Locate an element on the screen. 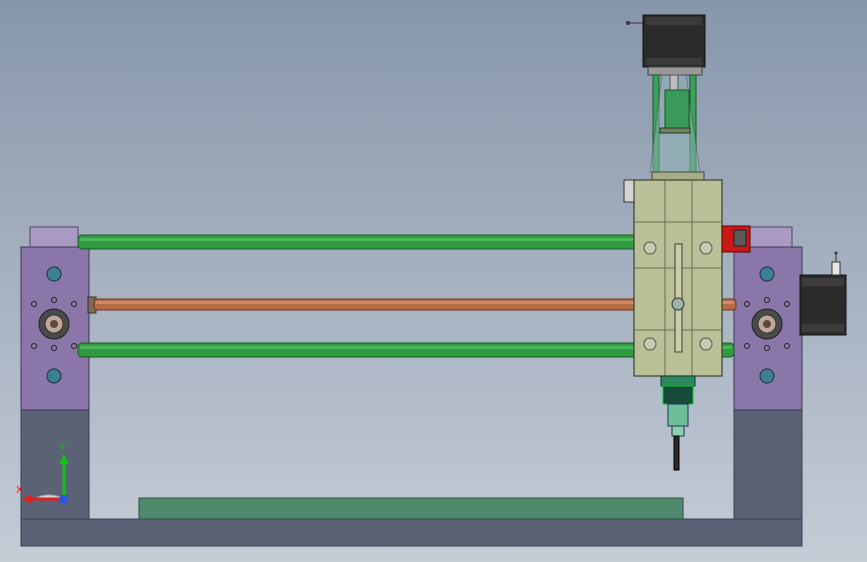 The width and height of the screenshot is (867, 562). triad-x-label: X is located at coordinates (19, 490).